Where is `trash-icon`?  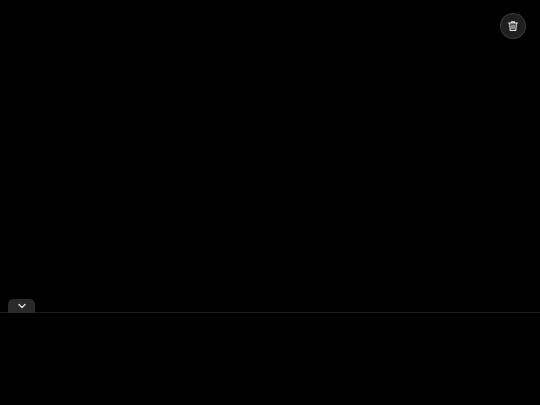
trash-icon is located at coordinates (513, 26).